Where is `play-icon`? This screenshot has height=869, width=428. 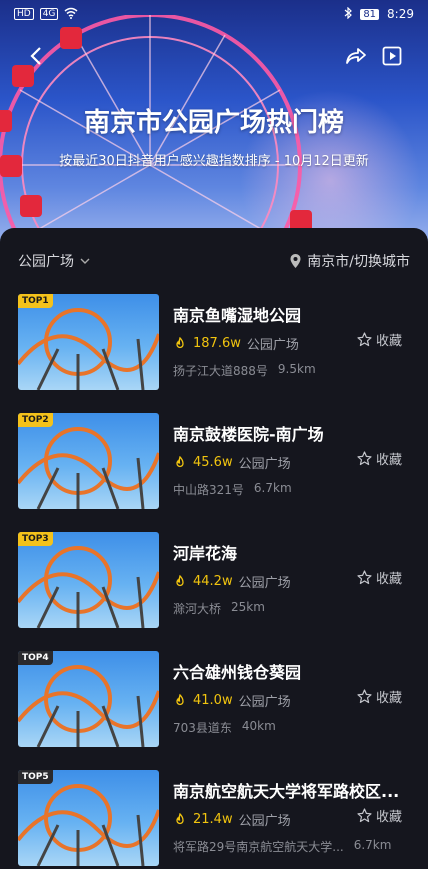 play-icon is located at coordinates (392, 56).